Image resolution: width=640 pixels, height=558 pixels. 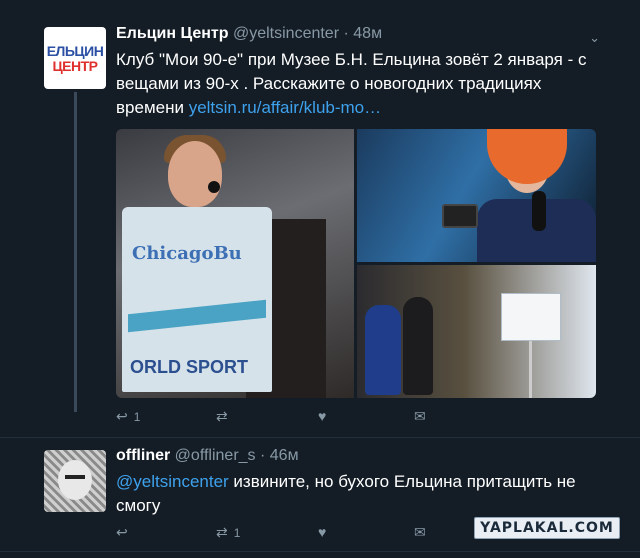 I want to click on display-name: Ельцин Центр, so click(x=172, y=33).